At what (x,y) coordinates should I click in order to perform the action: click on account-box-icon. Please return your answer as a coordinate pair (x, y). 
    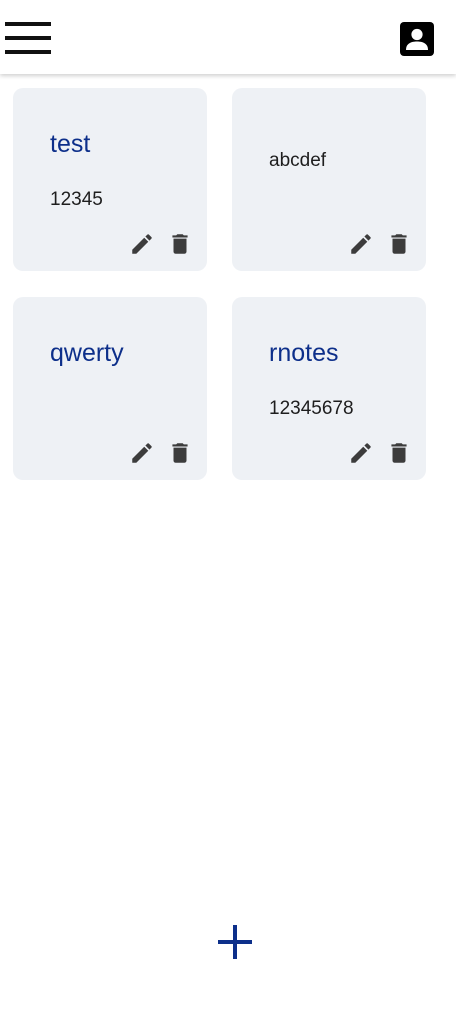
    Looking at the image, I should click on (417, 39).